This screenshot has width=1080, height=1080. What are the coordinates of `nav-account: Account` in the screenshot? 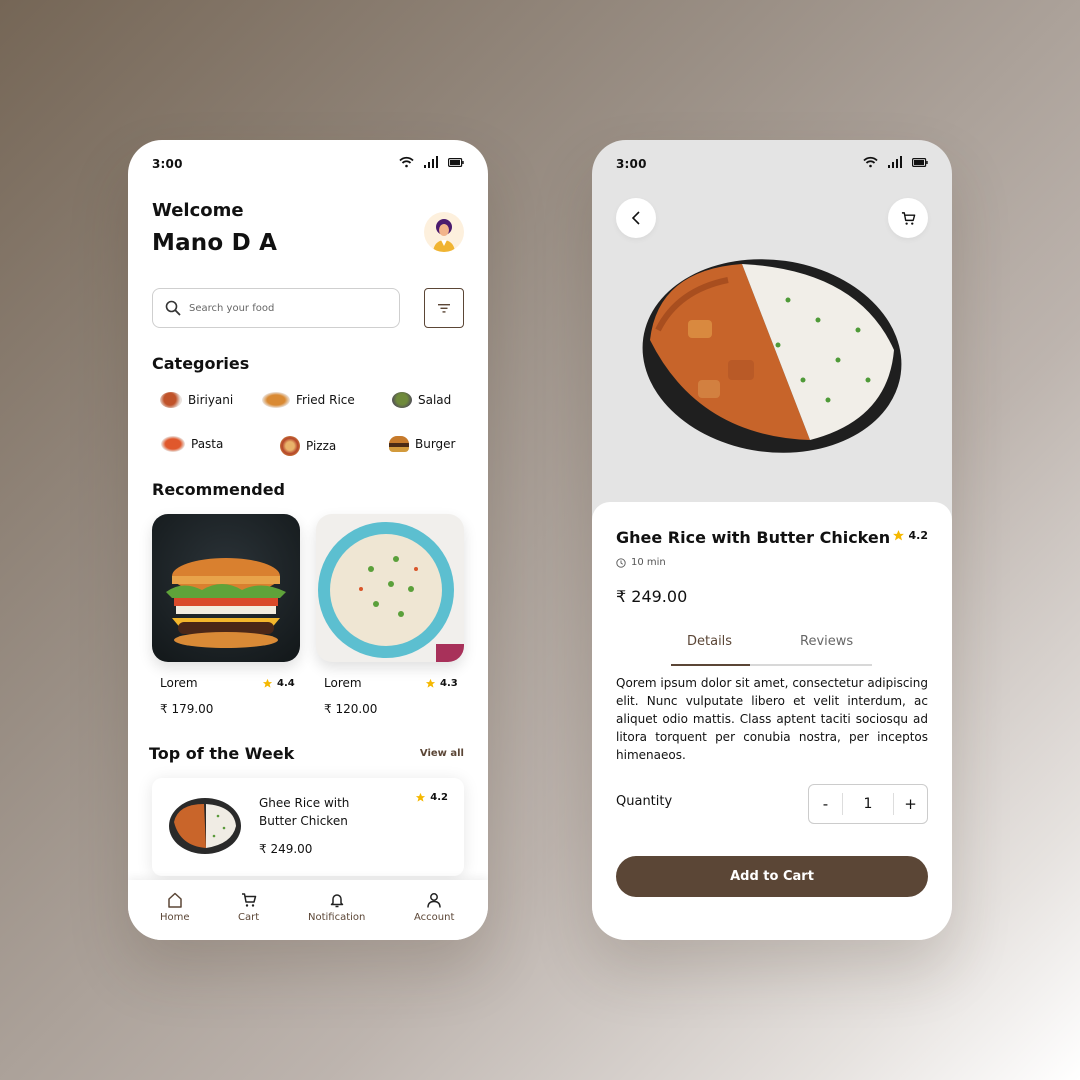 It's located at (434, 907).